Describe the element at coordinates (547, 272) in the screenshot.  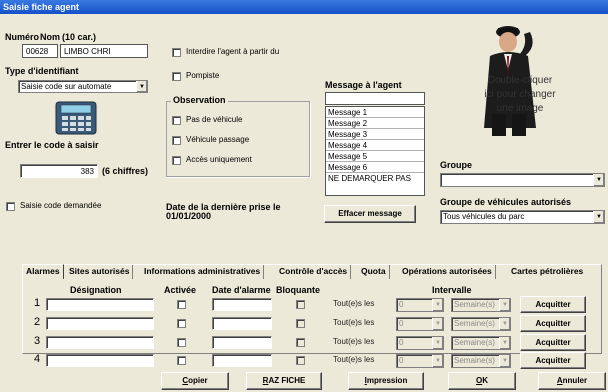
I see `tab-cartes-petrolieres: Cartes pétrolières` at that location.